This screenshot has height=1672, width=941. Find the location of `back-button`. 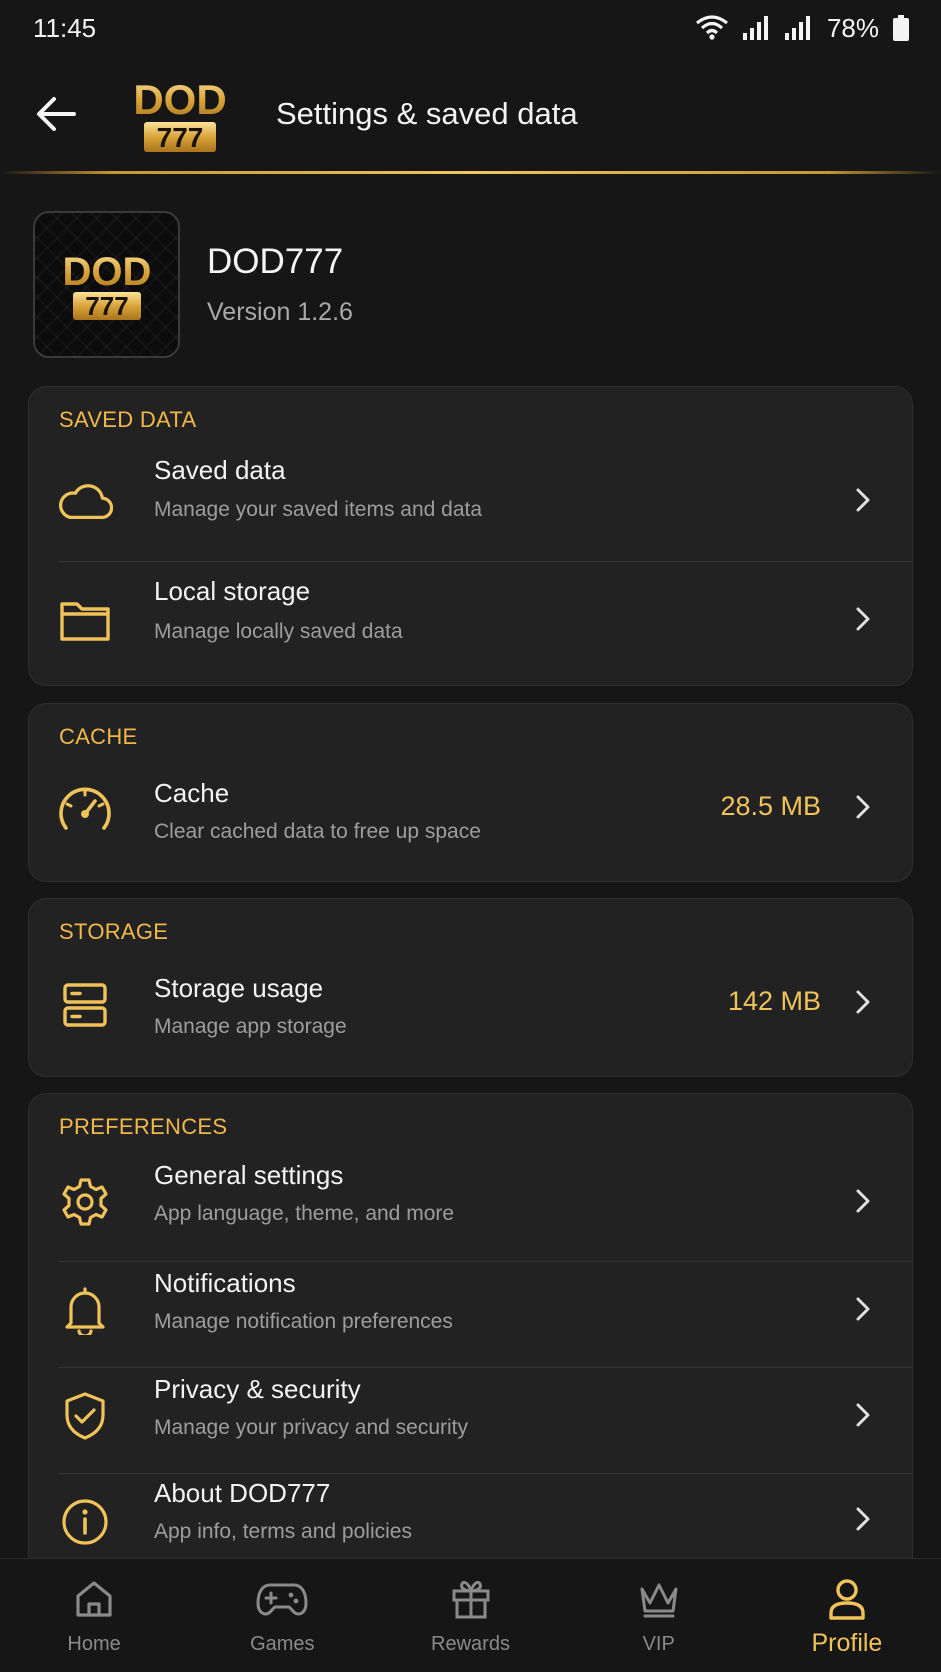

back-button is located at coordinates (56, 114).